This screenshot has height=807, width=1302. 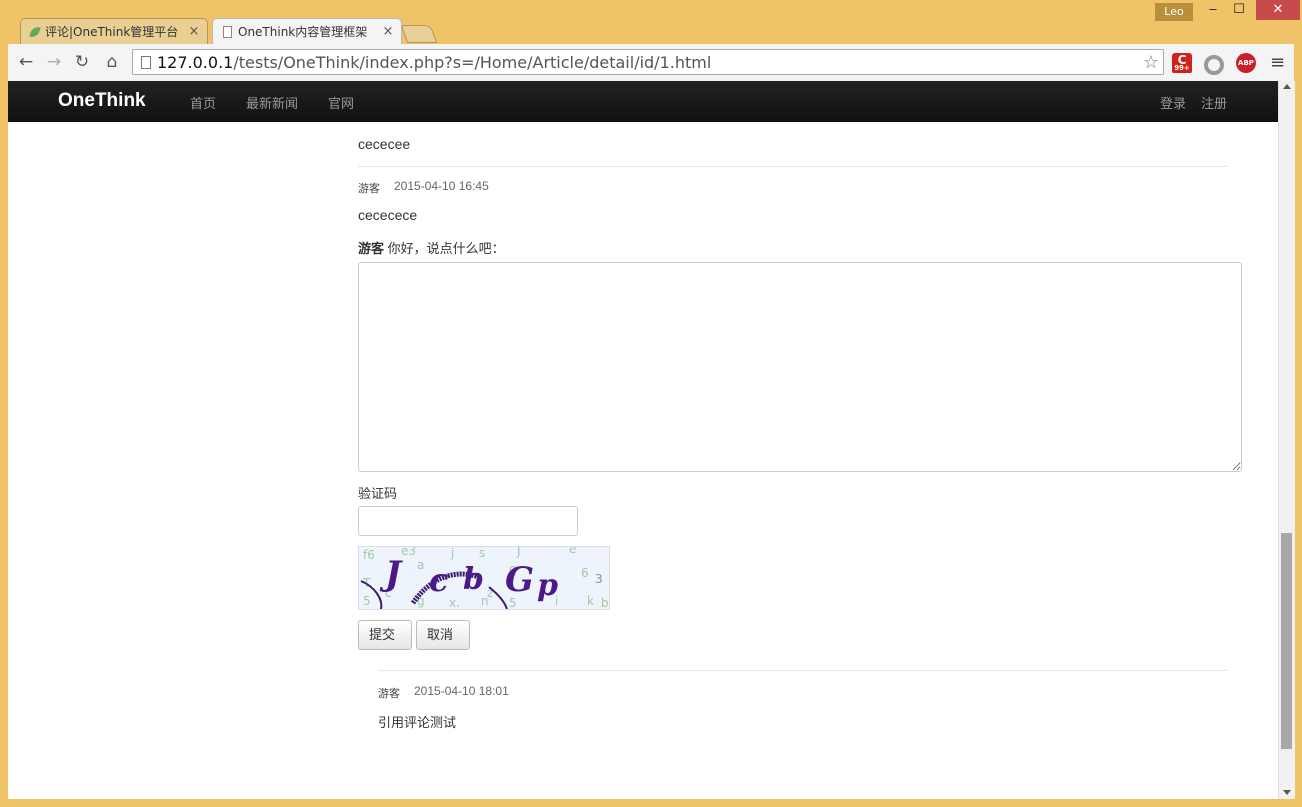 What do you see at coordinates (1213, 10) in the screenshot?
I see `minimize-button: ‒` at bounding box center [1213, 10].